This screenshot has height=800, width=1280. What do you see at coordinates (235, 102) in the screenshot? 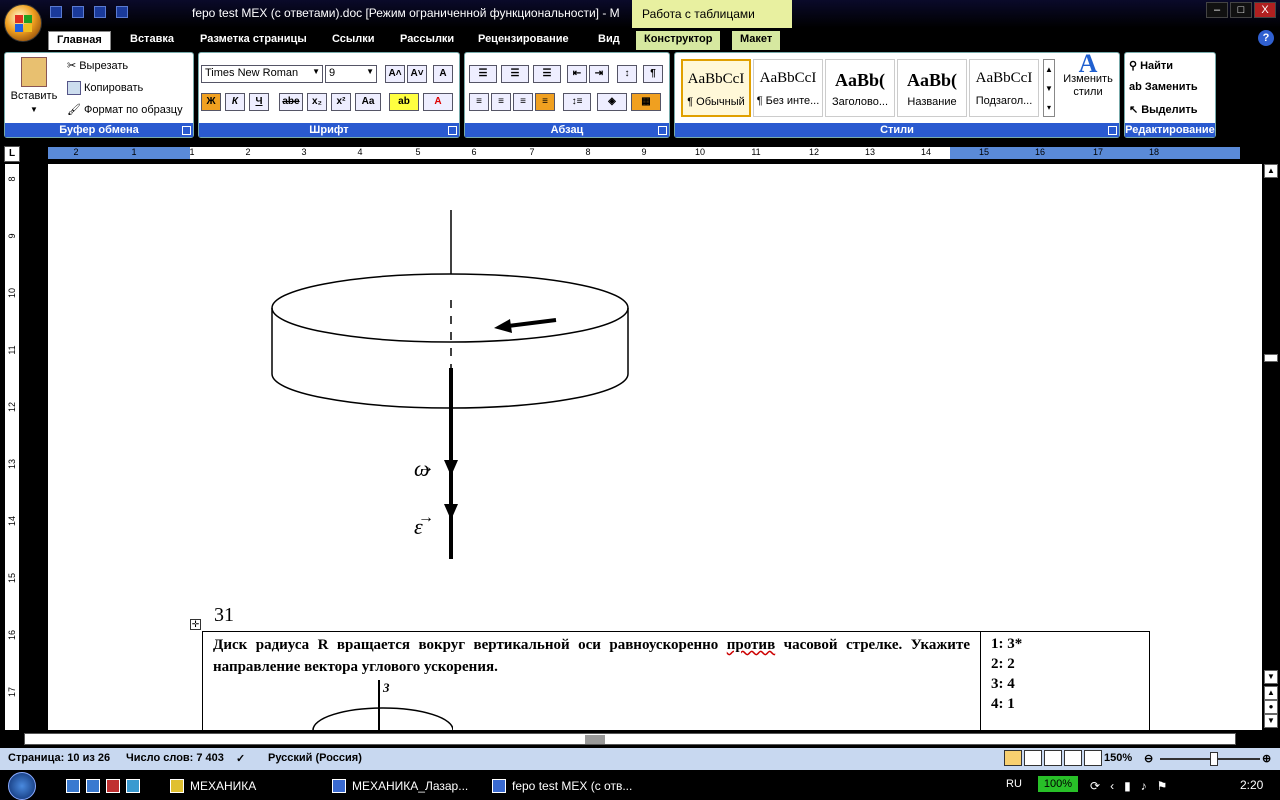
I see `italic-button: К` at bounding box center [235, 102].